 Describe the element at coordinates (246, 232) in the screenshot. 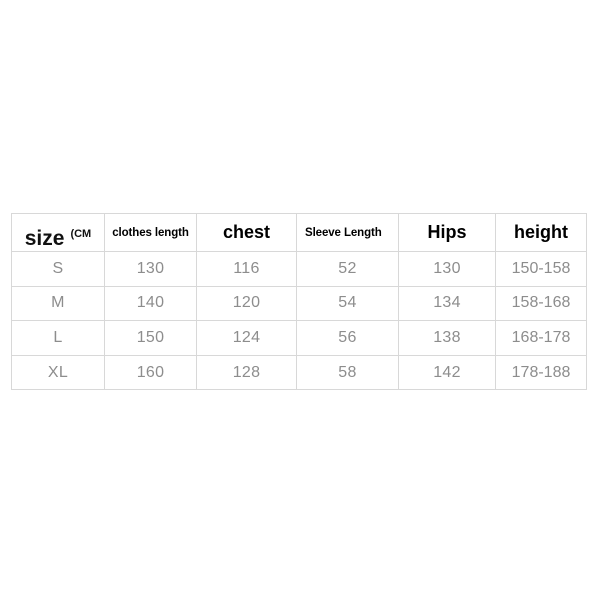

I see `header-cell-chest: chest` at that location.